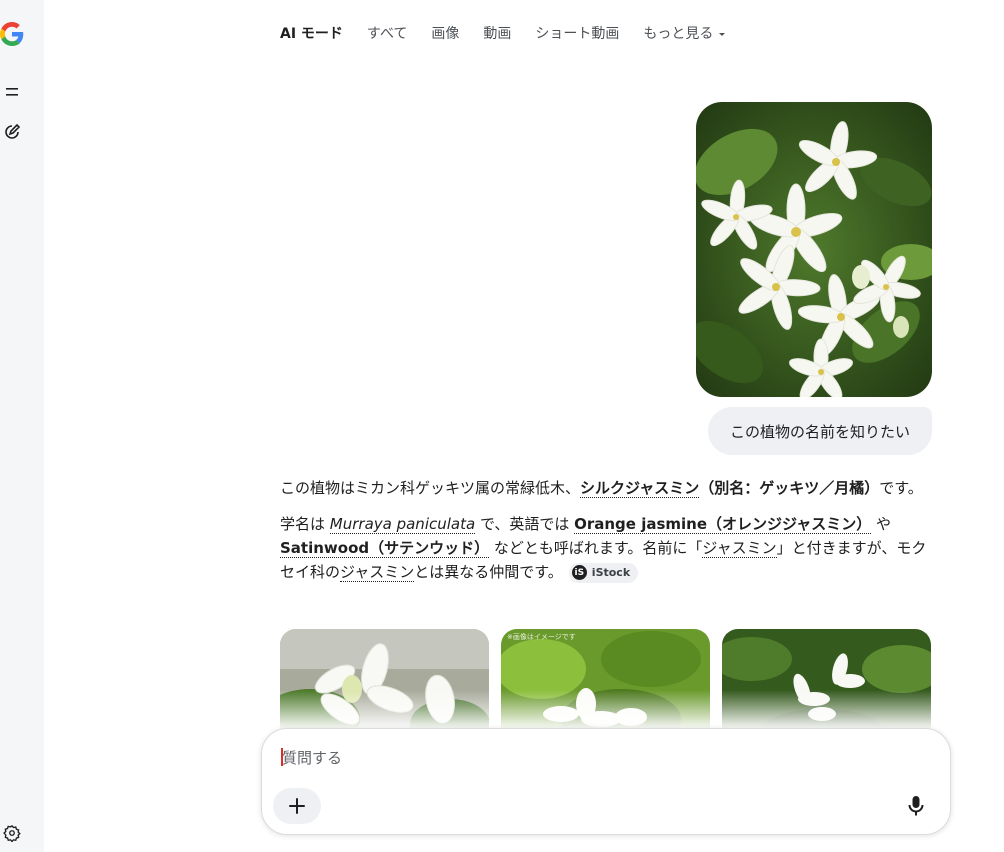 The image size is (1004, 852). What do you see at coordinates (722, 34) in the screenshot?
I see `chevron-down-icon` at bounding box center [722, 34].